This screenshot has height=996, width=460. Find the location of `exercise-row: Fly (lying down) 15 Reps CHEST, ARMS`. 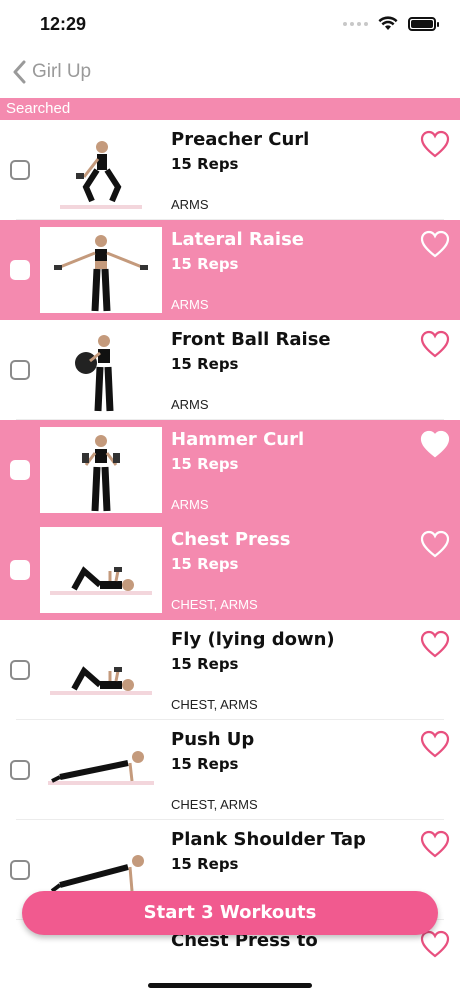

exercise-row: Fly (lying down) 15 Reps CHEST, ARMS is located at coordinates (230, 670).